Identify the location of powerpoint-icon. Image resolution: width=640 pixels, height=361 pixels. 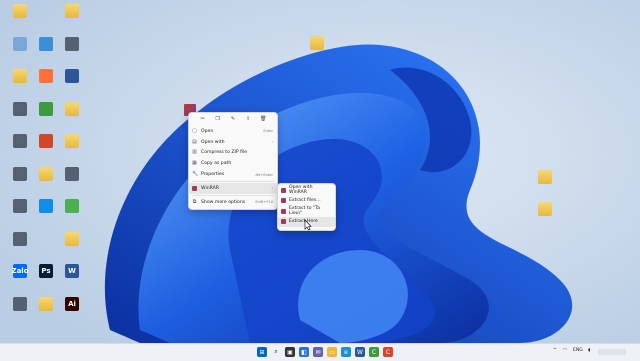
(46, 141).